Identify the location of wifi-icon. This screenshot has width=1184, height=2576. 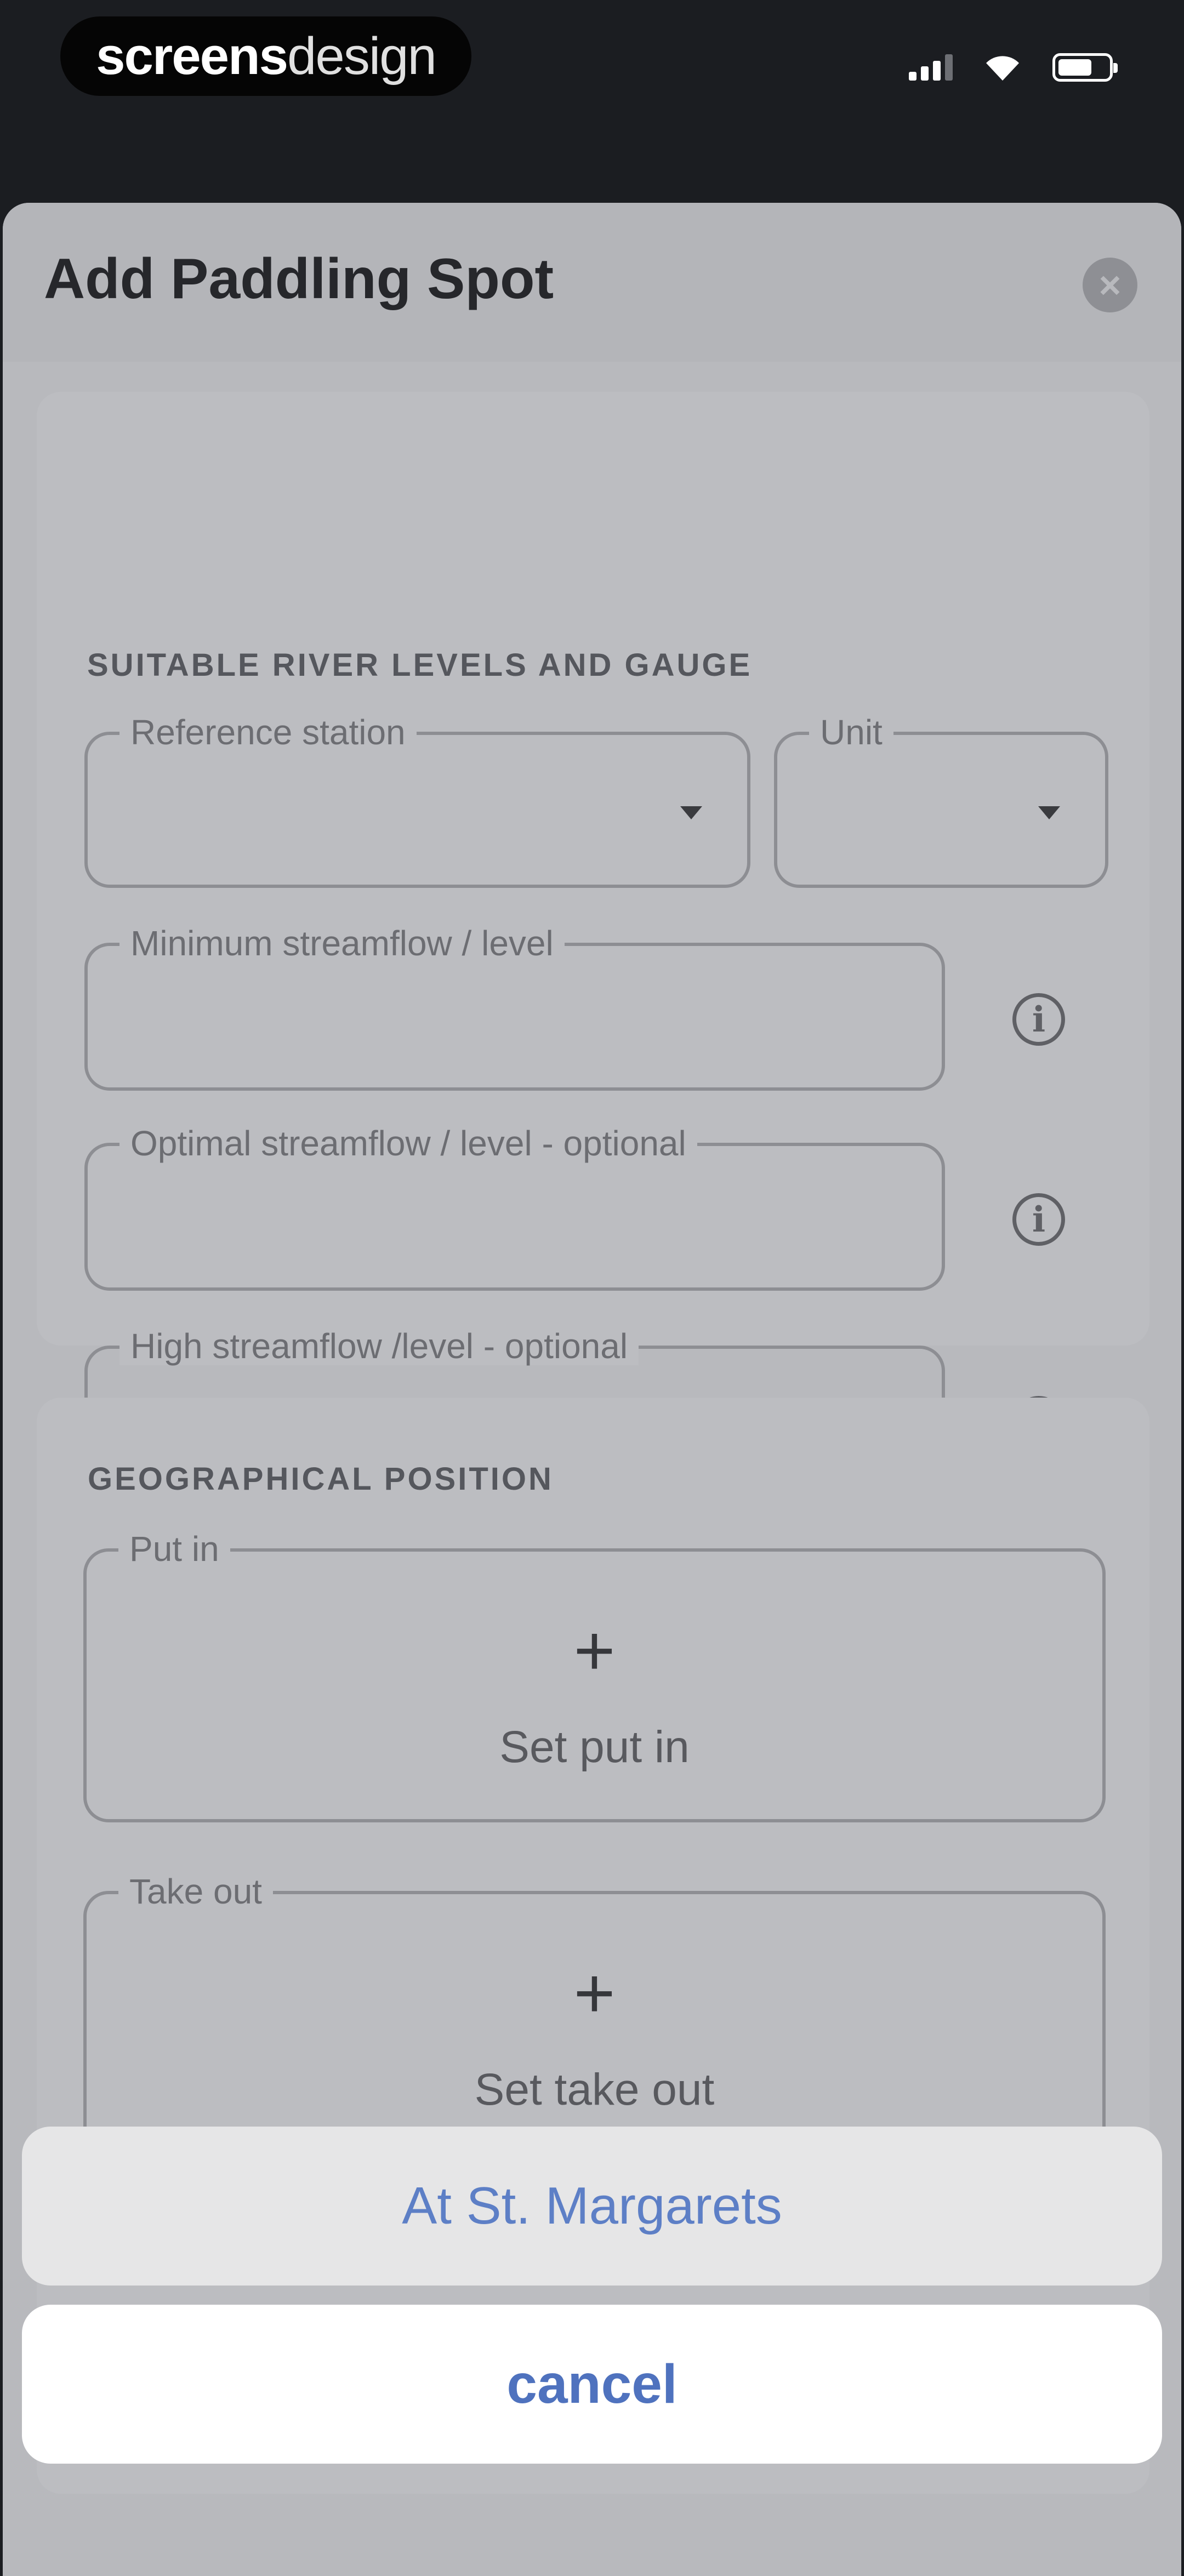
(1003, 68).